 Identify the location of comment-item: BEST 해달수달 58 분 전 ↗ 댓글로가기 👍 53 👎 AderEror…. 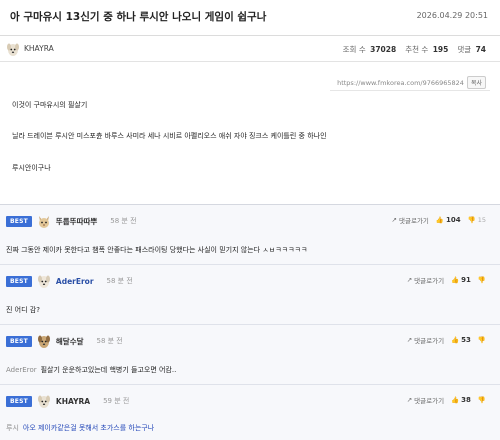
(250, 355).